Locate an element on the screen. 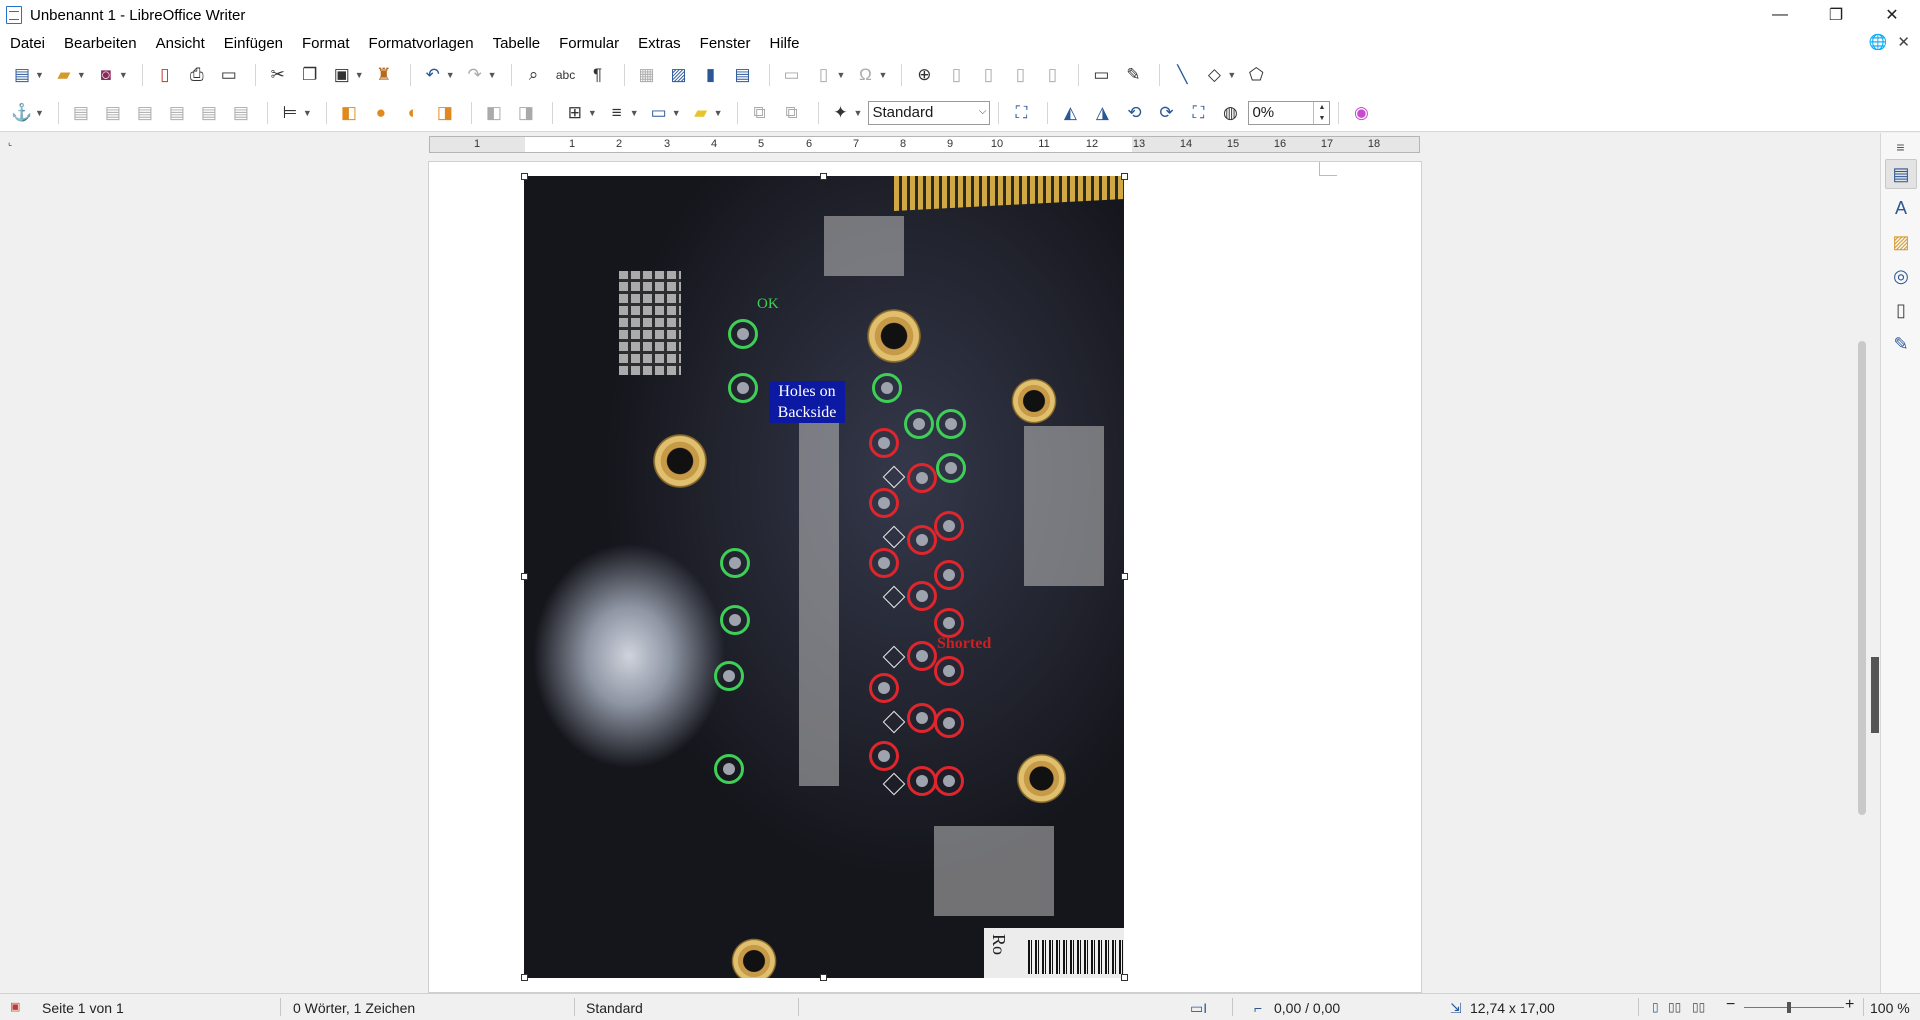 Image resolution: width=1920 pixels, height=1020 pixels. page-count: Seite 1 von 1 is located at coordinates (83, 1008).